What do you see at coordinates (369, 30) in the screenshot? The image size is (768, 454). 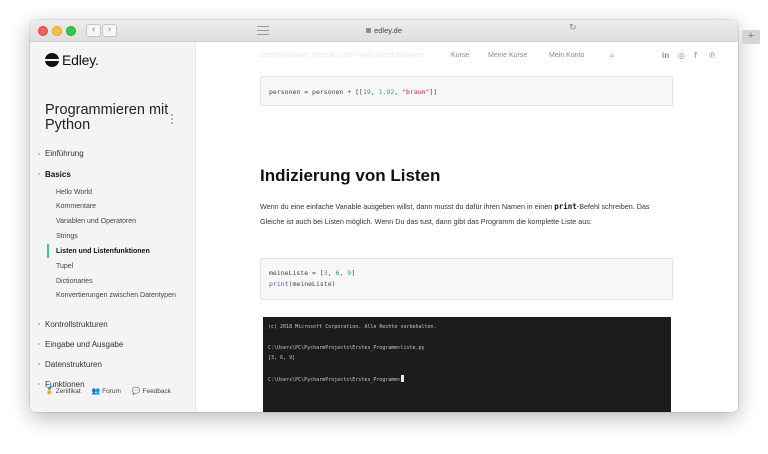 I see `lock-icon` at bounding box center [369, 30].